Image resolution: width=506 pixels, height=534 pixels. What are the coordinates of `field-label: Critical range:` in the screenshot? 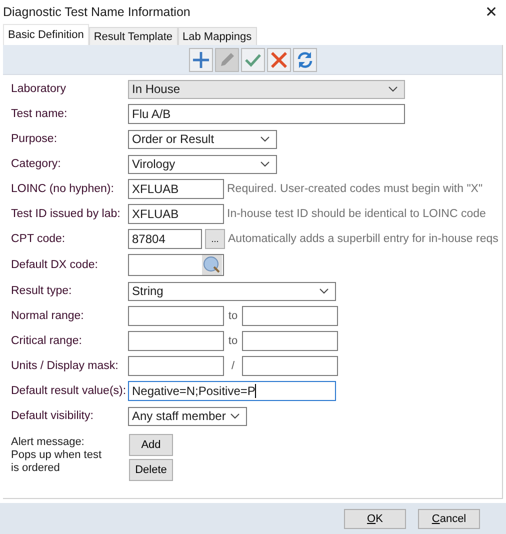 It's located at (47, 341).